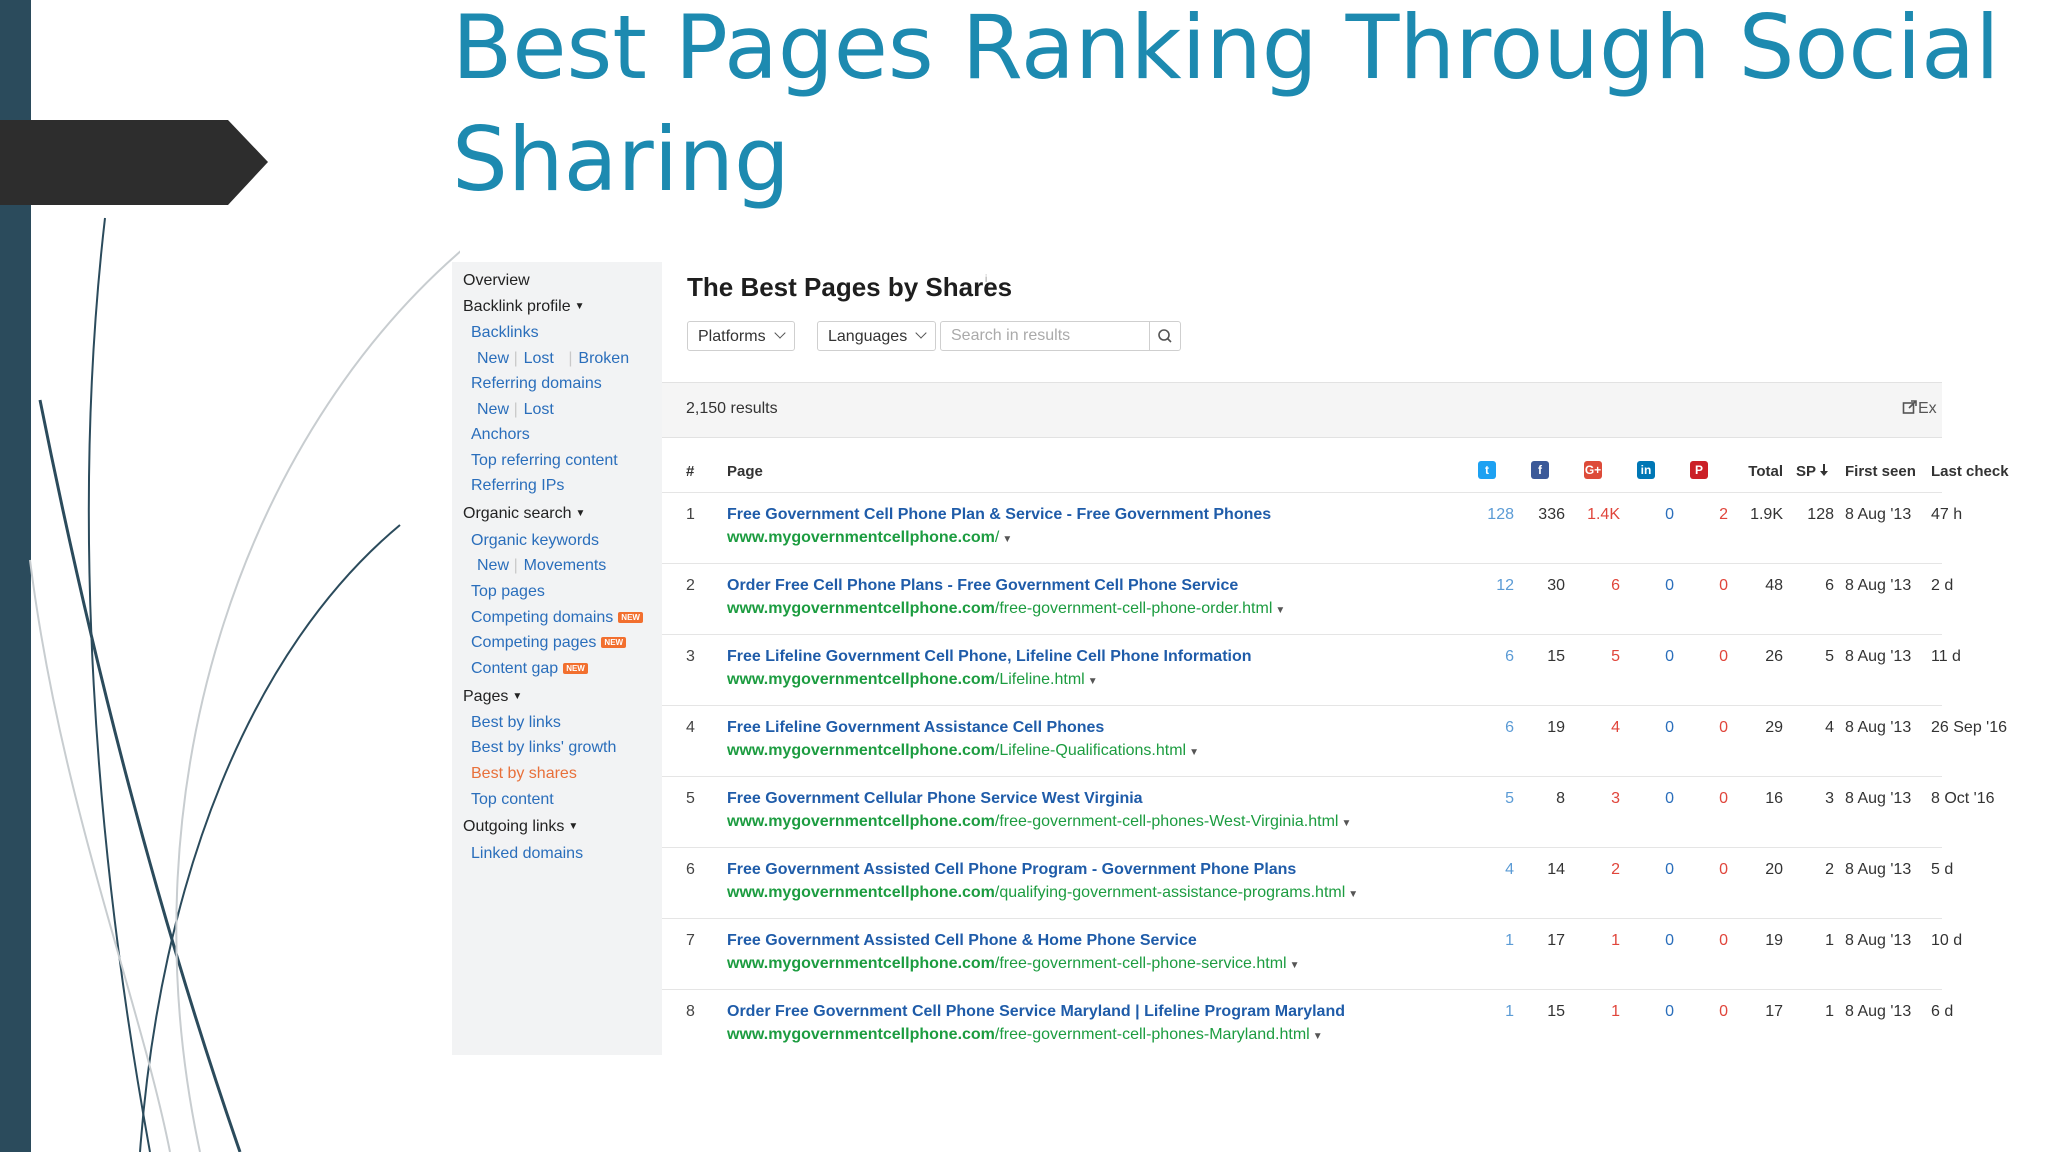 This screenshot has height=1152, width=2048. Describe the element at coordinates (557, 618) in the screenshot. I see `sidebar-item-competing-domains: Competing domains NEW` at that location.